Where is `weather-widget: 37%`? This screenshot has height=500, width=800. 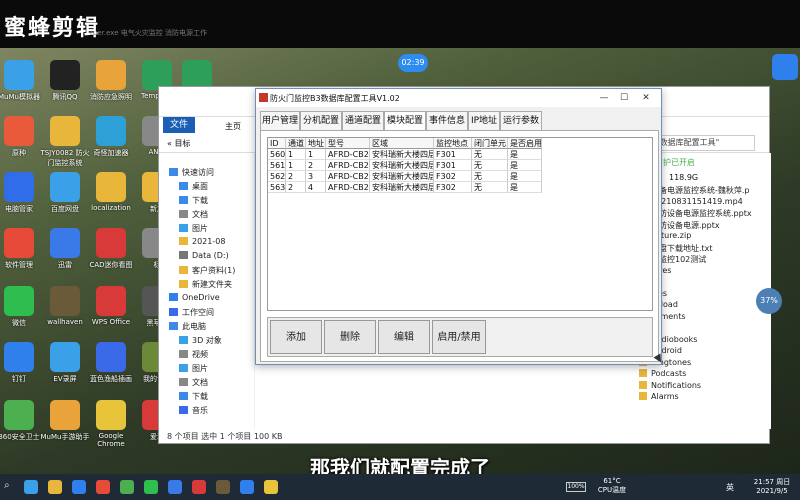
weather-widget: 37% is located at coordinates (769, 301).